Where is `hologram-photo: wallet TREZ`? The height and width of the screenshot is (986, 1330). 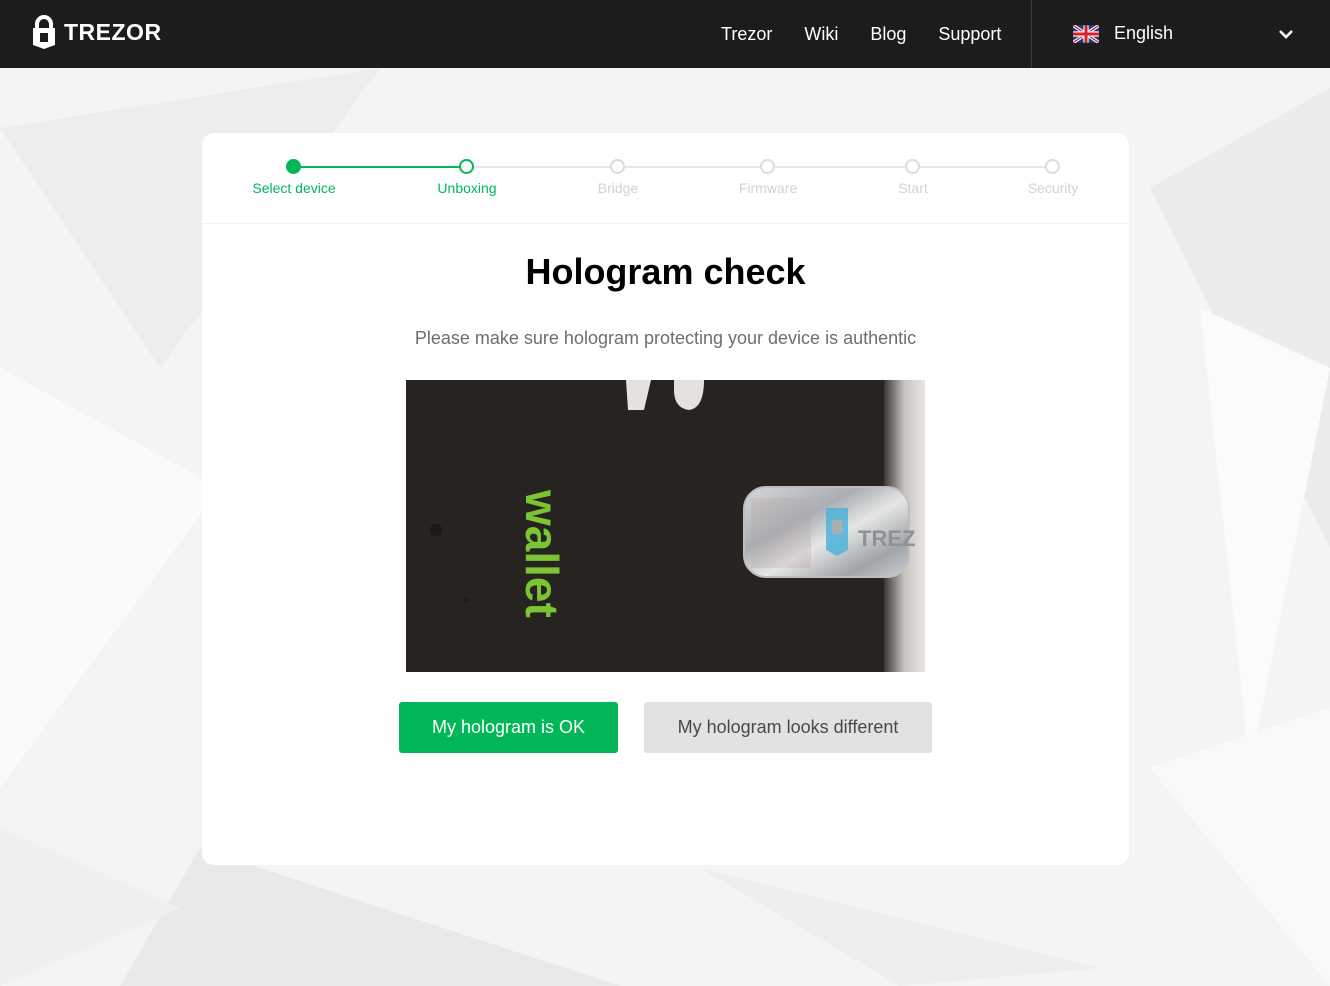
hologram-photo: wallet TREZ is located at coordinates (665, 526).